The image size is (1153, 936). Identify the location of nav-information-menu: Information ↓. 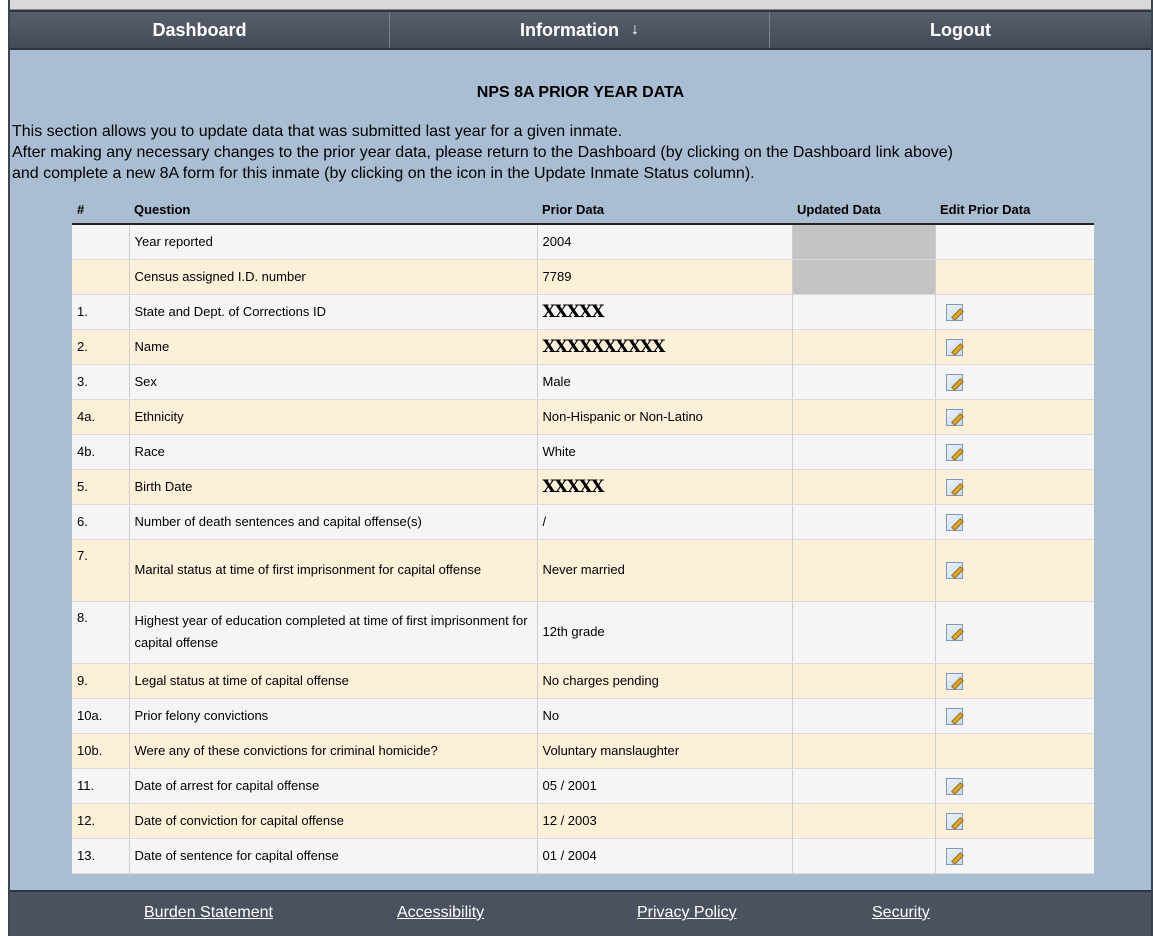
(580, 30).